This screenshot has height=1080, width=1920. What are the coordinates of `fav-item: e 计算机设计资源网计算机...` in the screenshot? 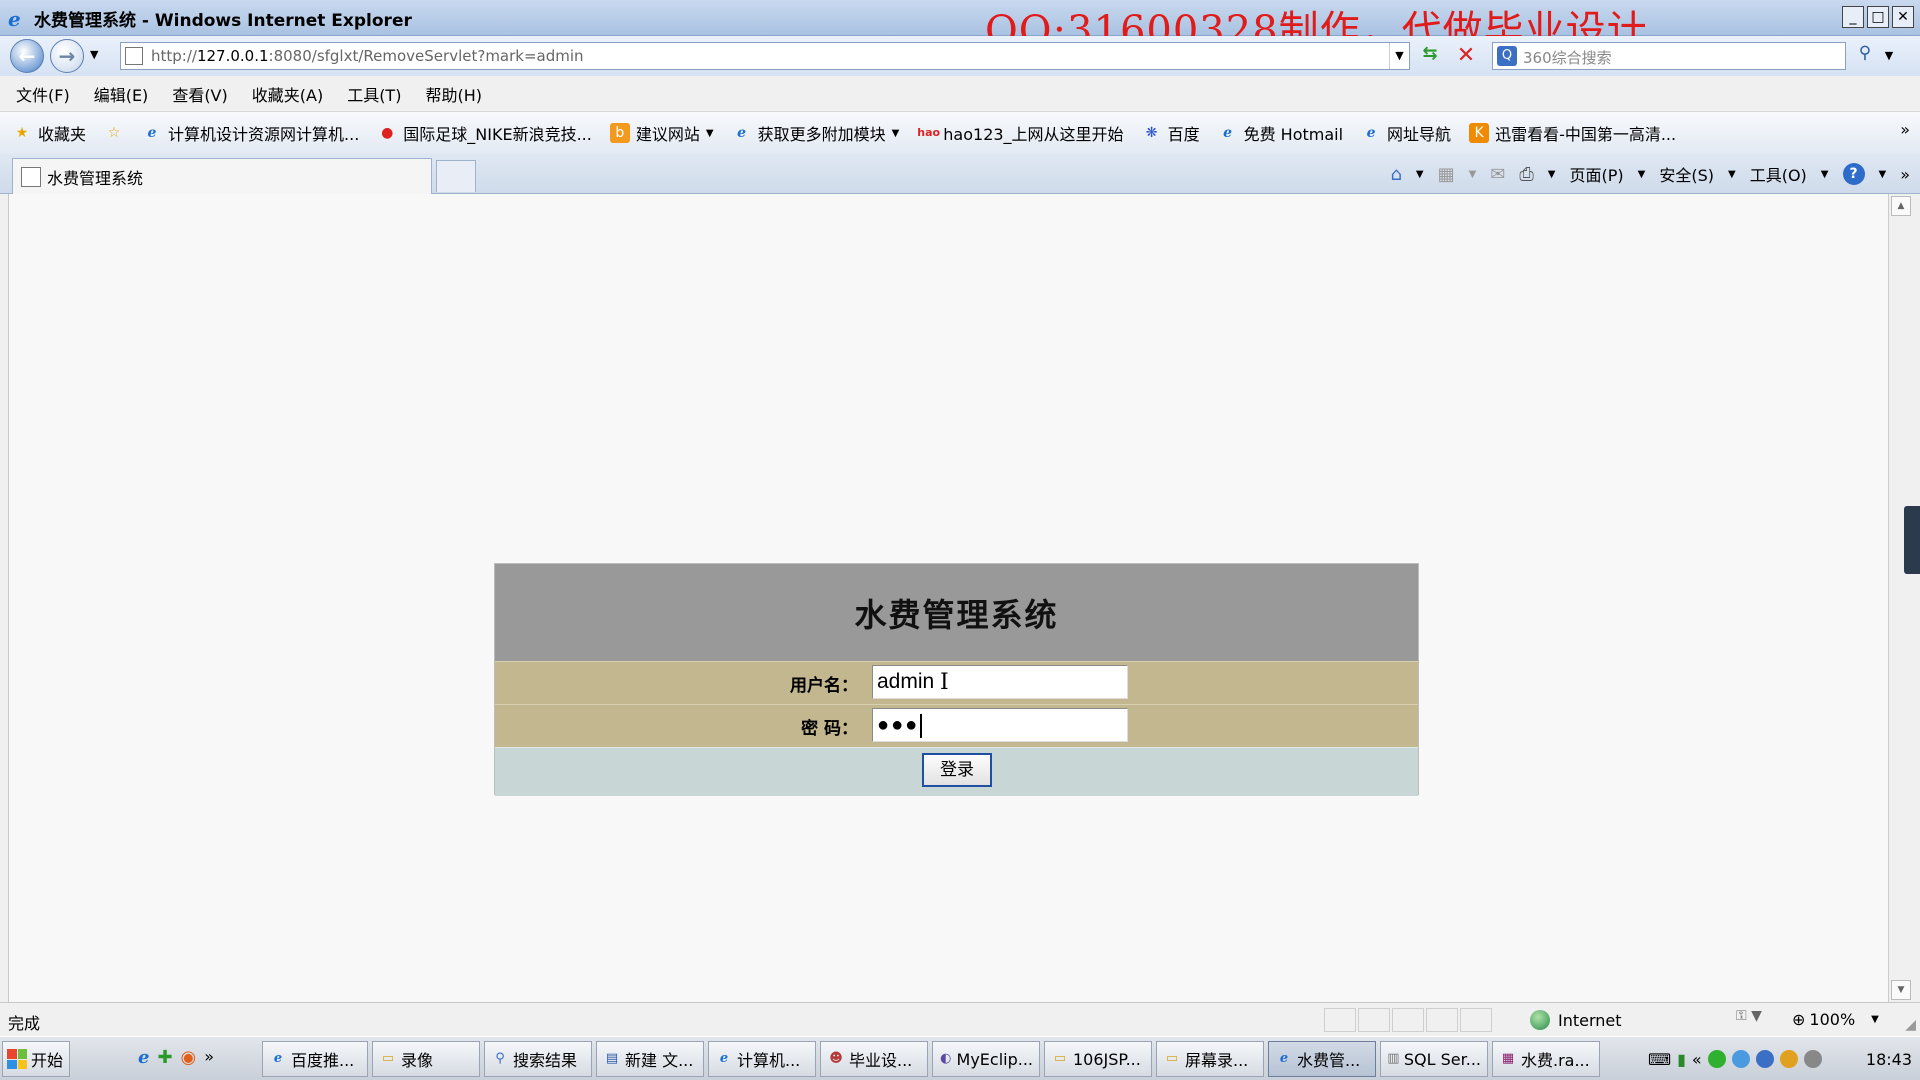 It's located at (251, 133).